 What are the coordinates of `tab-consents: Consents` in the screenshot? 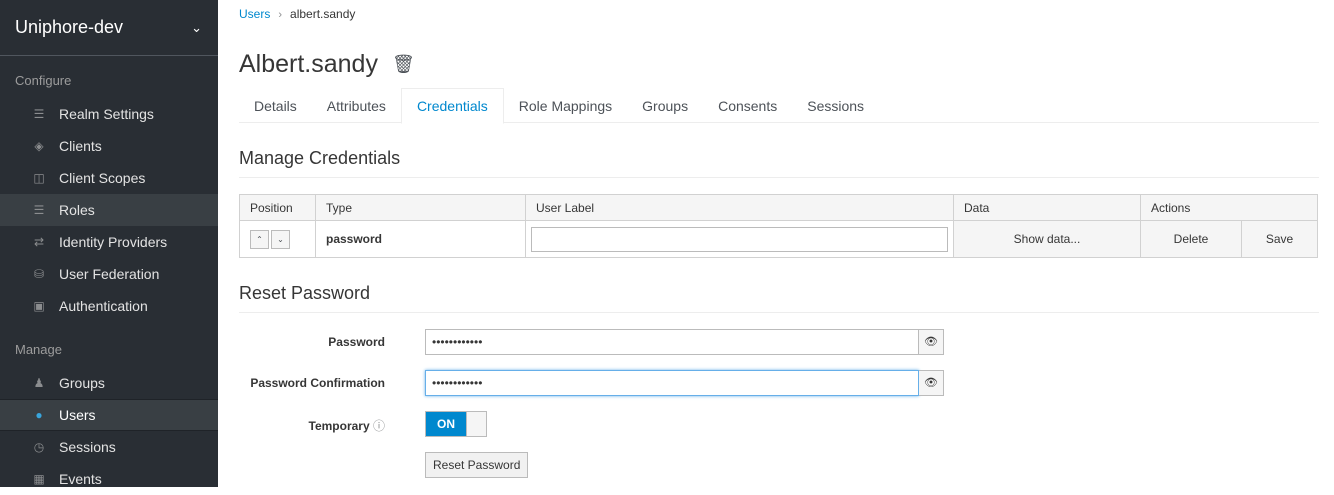 It's located at (747, 105).